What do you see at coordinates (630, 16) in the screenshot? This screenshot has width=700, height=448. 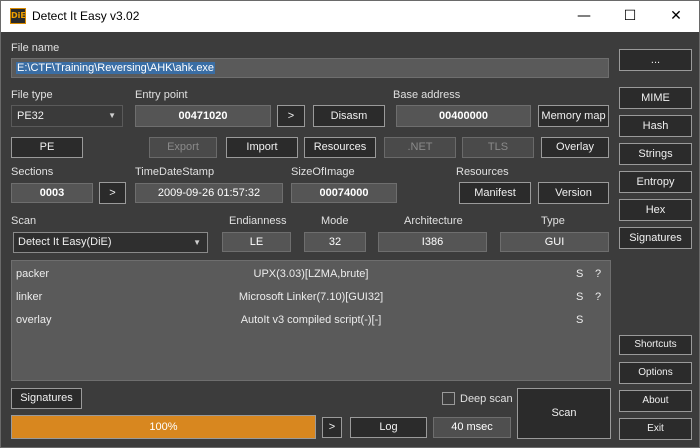 I see `maximize-button: ☐` at bounding box center [630, 16].